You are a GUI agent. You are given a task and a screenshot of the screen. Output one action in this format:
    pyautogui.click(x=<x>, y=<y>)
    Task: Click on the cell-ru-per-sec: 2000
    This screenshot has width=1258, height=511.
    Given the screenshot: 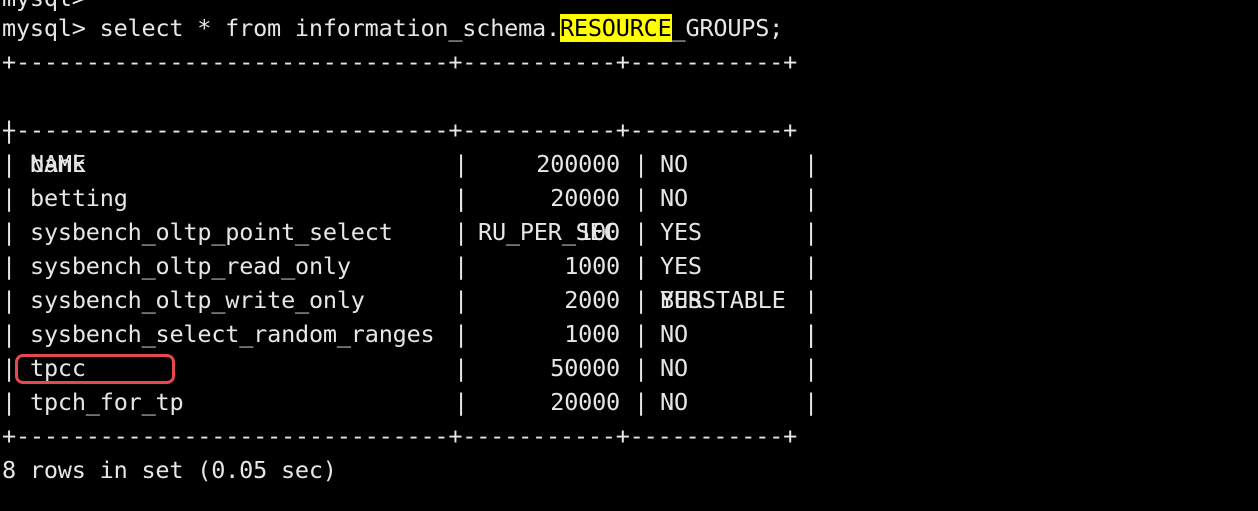 What is the action you would take?
    pyautogui.click(x=592, y=300)
    